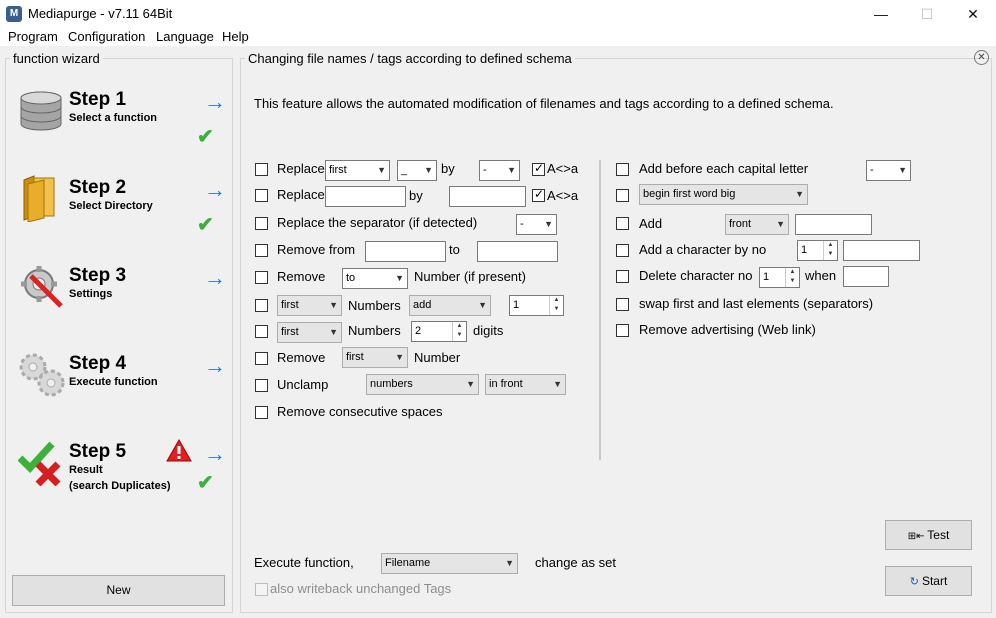 Image resolution: width=996 pixels, height=618 pixels. What do you see at coordinates (185, 36) in the screenshot?
I see `menu-language: Language` at bounding box center [185, 36].